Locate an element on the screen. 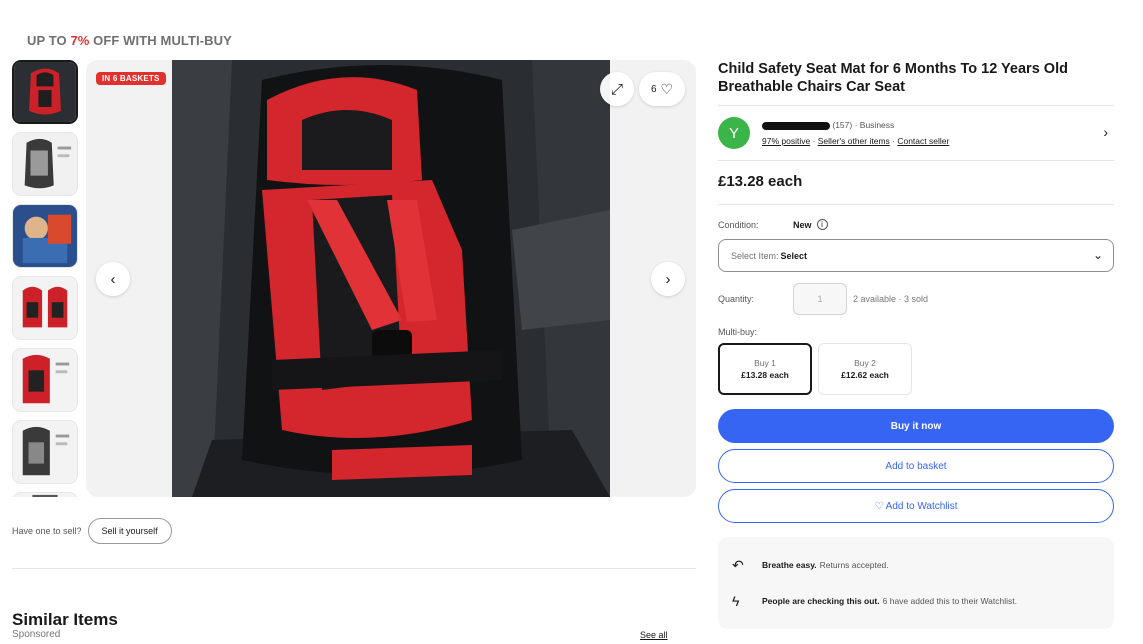 The height and width of the screenshot is (644, 1143). next-image-button: › is located at coordinates (668, 279).